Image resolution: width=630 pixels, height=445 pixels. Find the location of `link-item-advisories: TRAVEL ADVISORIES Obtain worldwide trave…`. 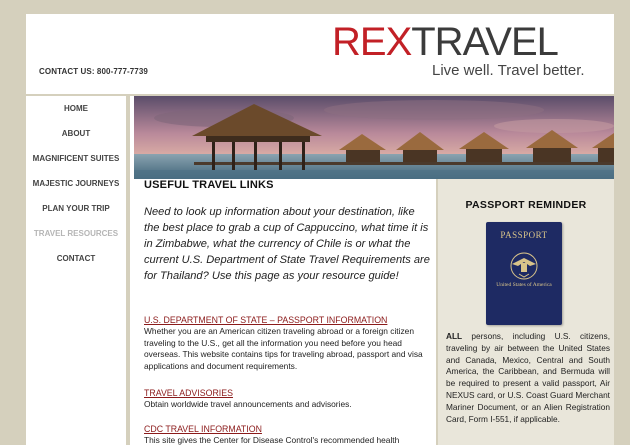

link-item-advisories: TRAVEL ADVISORIES Obtain worldwide trave… is located at coordinates (288, 399).